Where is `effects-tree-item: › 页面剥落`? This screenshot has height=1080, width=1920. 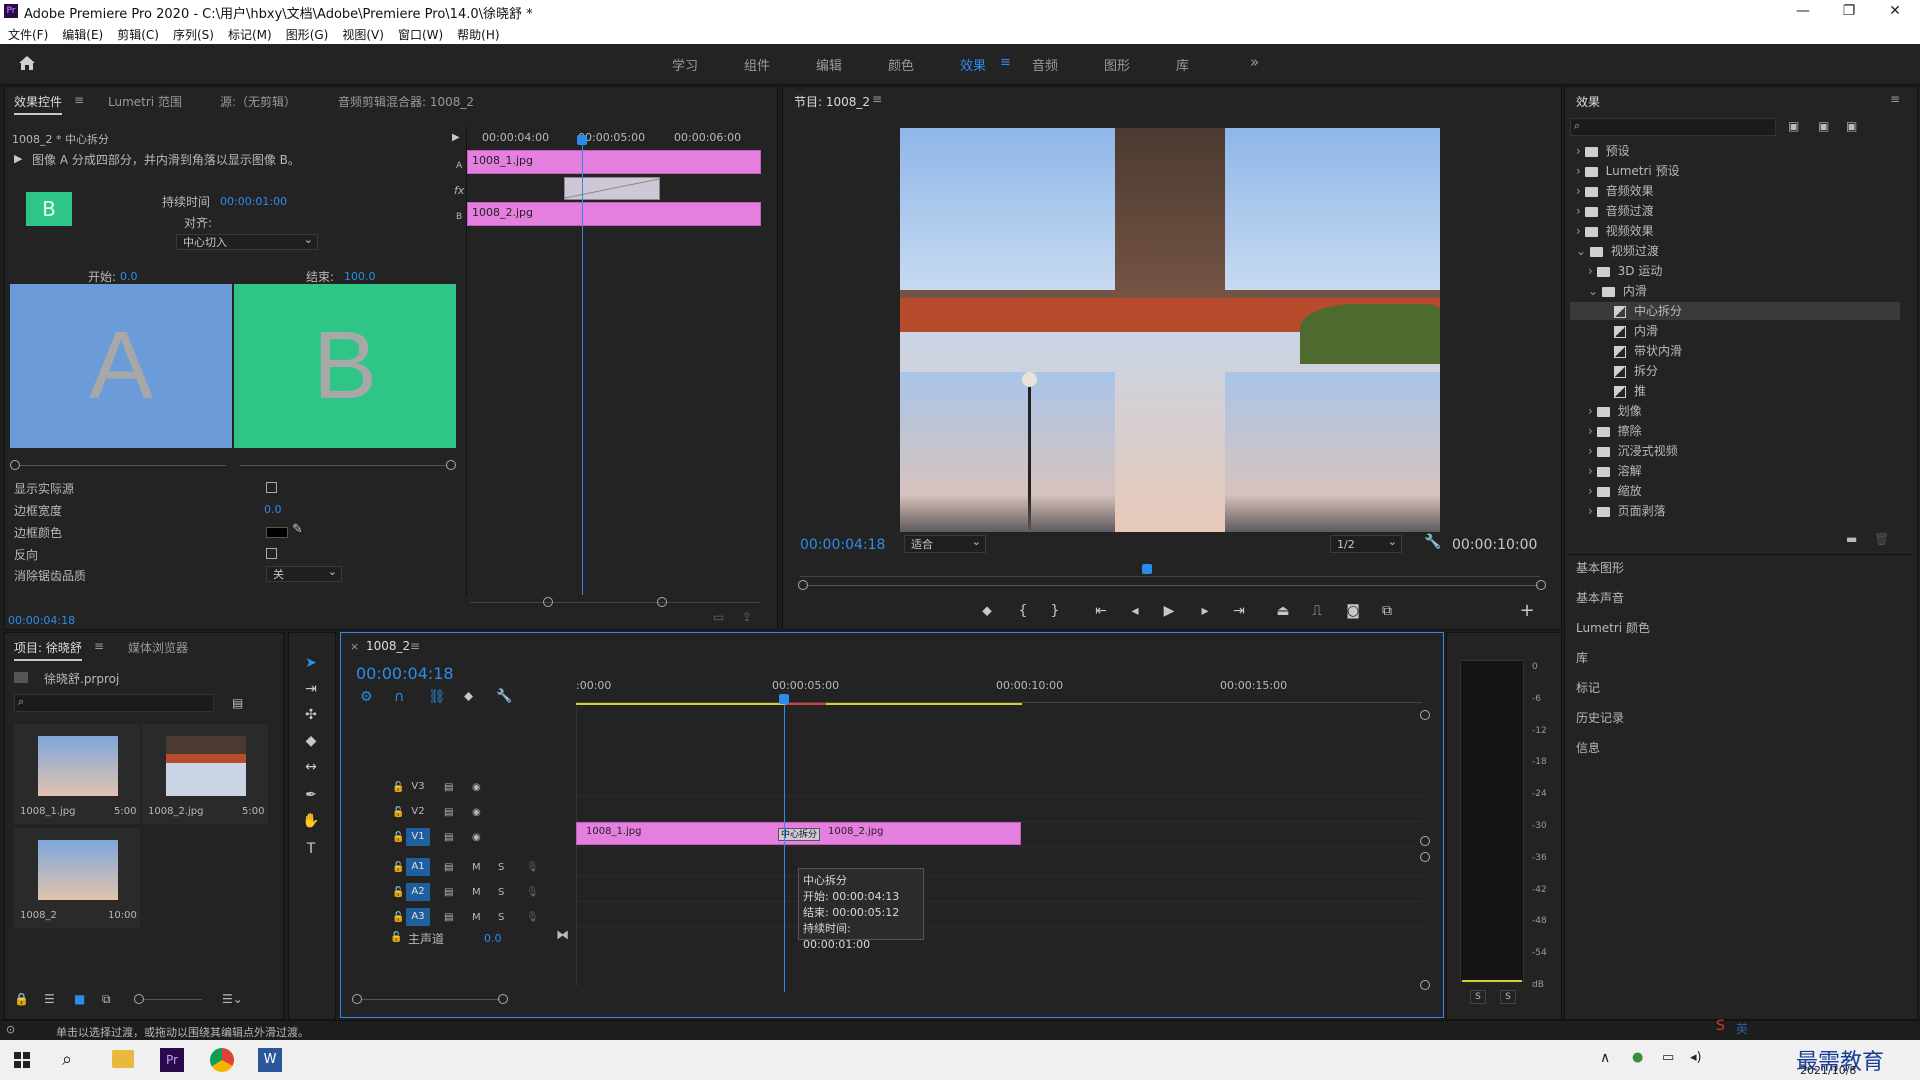
effects-tree-item: › 页面剥落 is located at coordinates (1735, 511).